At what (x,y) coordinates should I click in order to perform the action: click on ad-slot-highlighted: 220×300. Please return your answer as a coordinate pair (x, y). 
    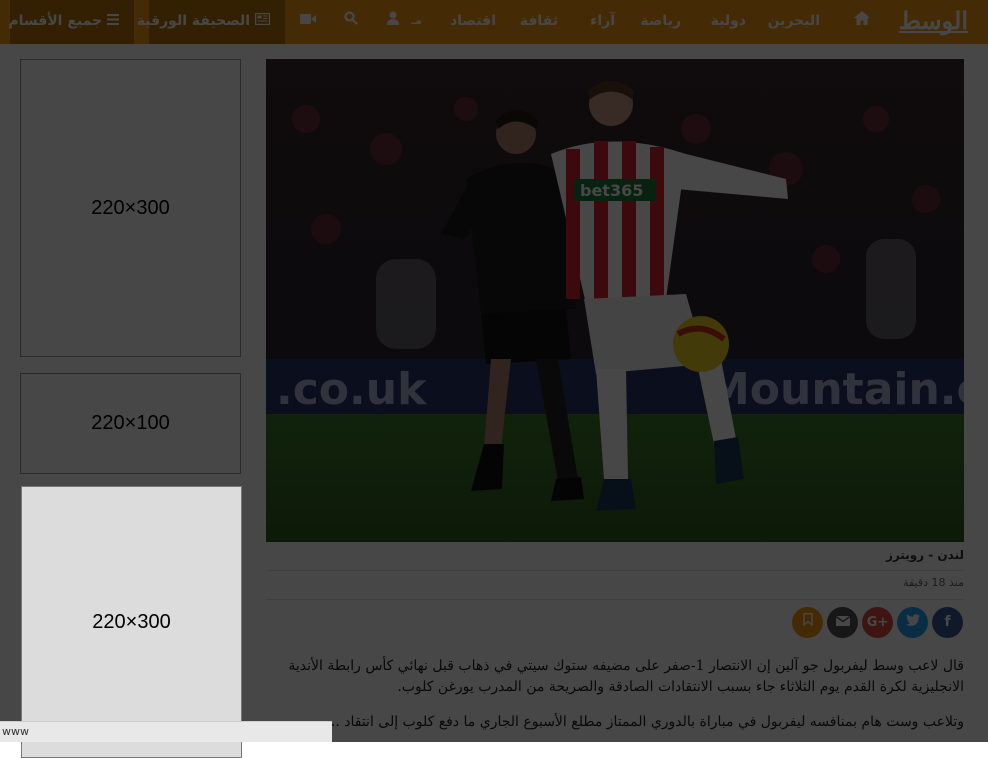
    Looking at the image, I should click on (131, 622).